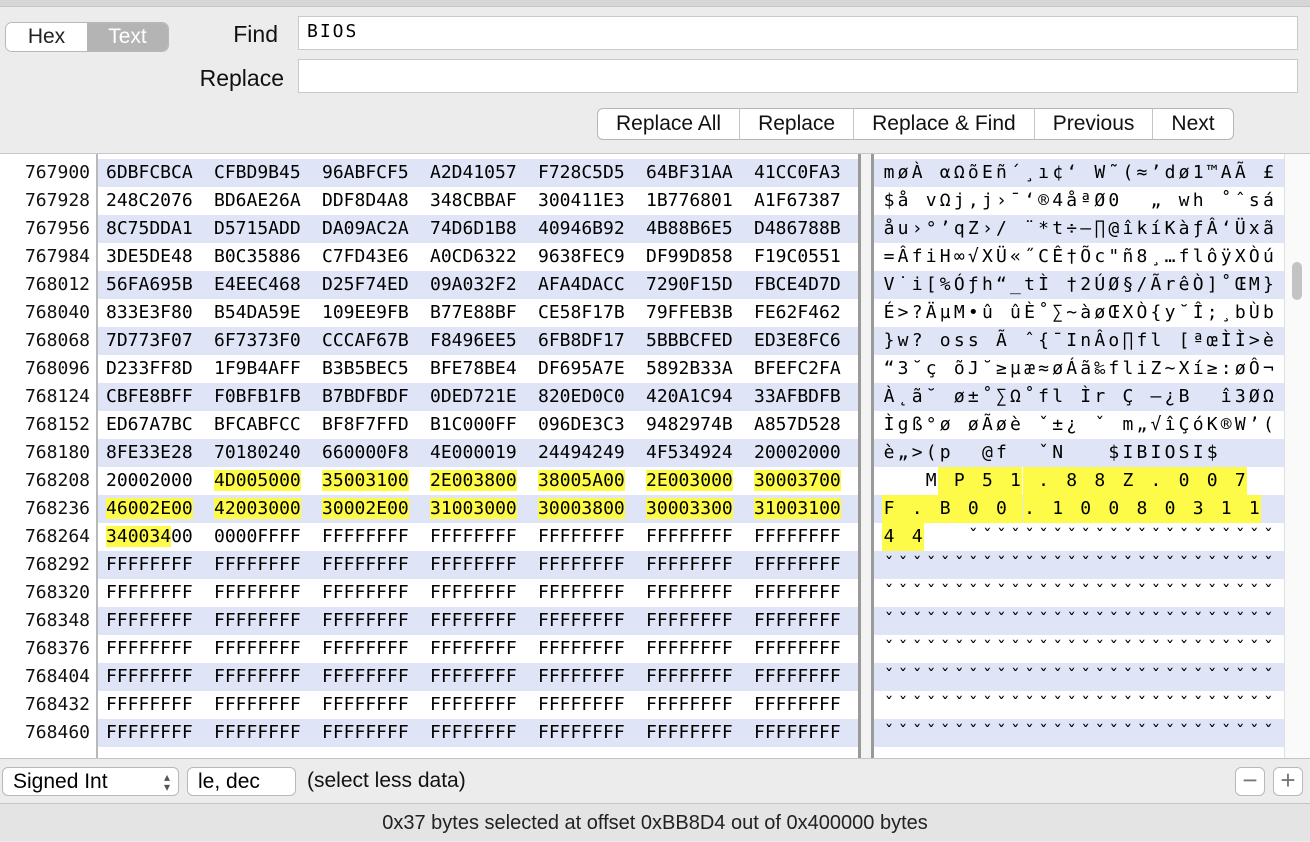 This screenshot has width=1310, height=842. I want to click on hex-byte-group: 8FE33E28, so click(149, 453).